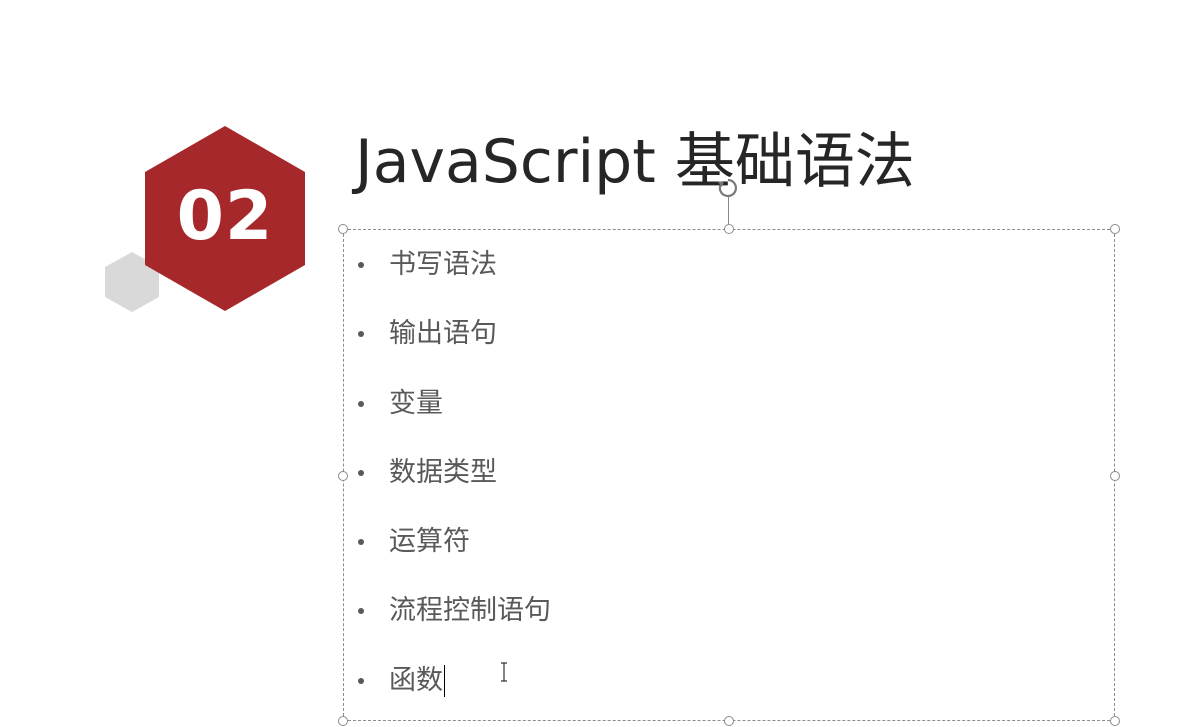 This screenshot has height=727, width=1178. I want to click on slide-title: JavaScript 基础语法, so click(635, 162).